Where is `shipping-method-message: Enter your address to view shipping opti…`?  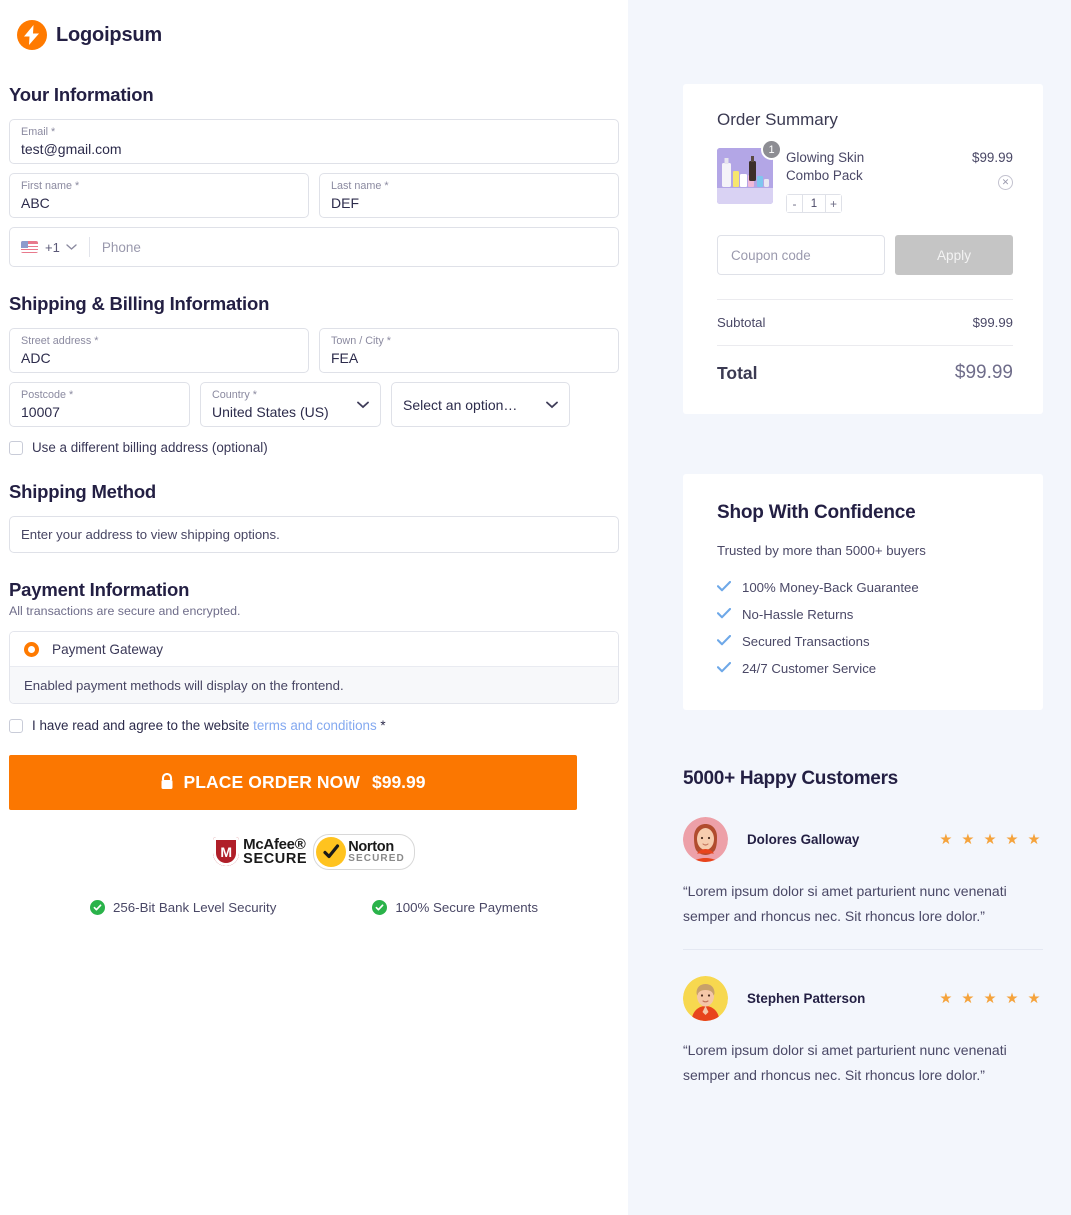 shipping-method-message: Enter your address to view shipping opti… is located at coordinates (314, 534).